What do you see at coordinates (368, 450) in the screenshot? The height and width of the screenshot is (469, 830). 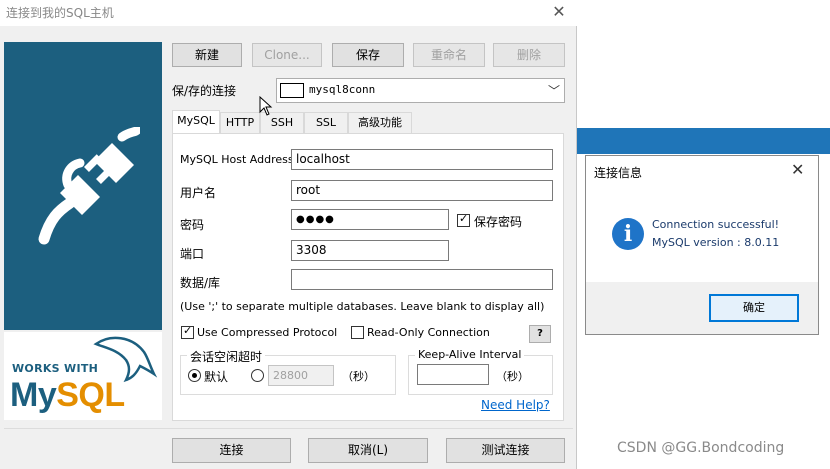 I see `cancel-button: 取消(L)` at bounding box center [368, 450].